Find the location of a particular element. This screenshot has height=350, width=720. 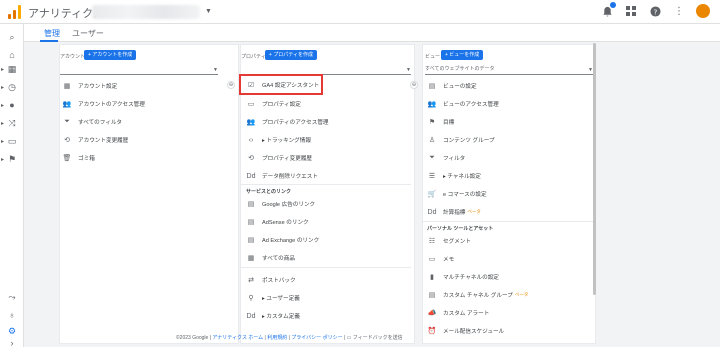

account-select: ▼ is located at coordinates (139, 70).